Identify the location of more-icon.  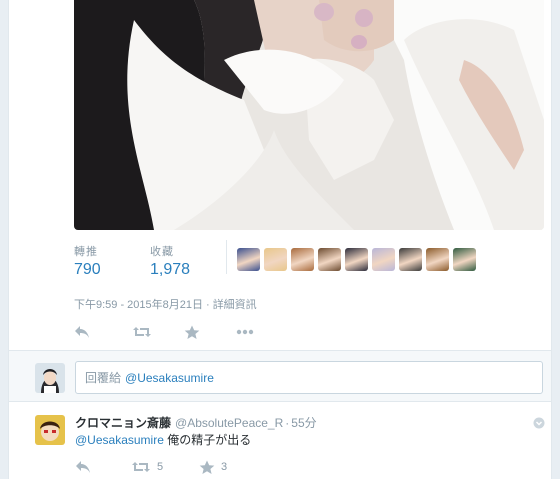
(245, 332).